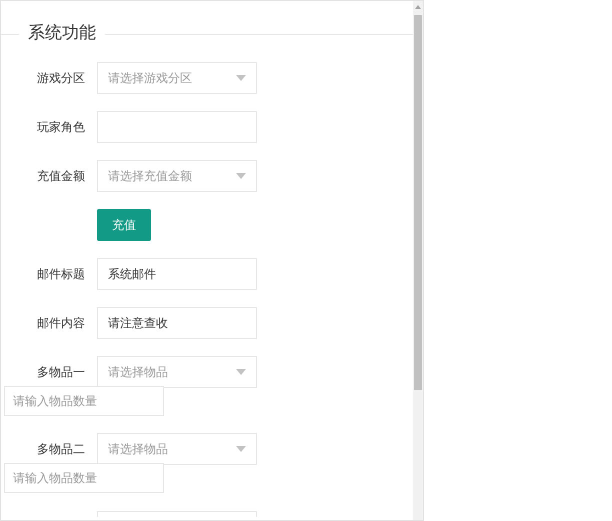  Describe the element at coordinates (177, 323) in the screenshot. I see `input-field: 请注意查收` at that location.